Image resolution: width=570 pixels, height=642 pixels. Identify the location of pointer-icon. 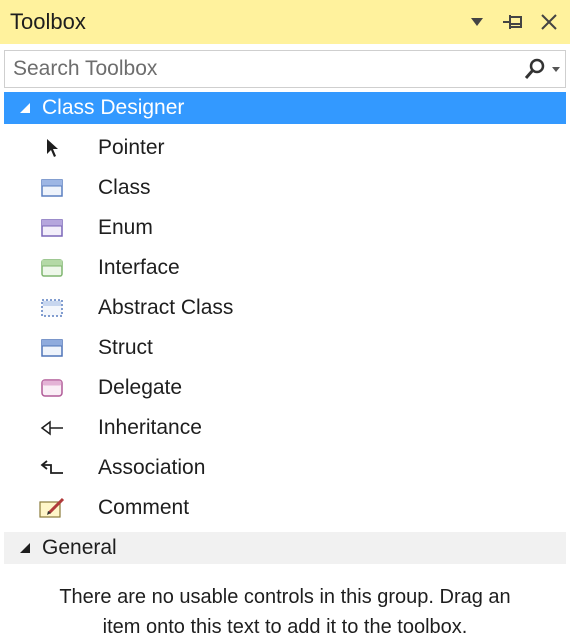
(52, 148).